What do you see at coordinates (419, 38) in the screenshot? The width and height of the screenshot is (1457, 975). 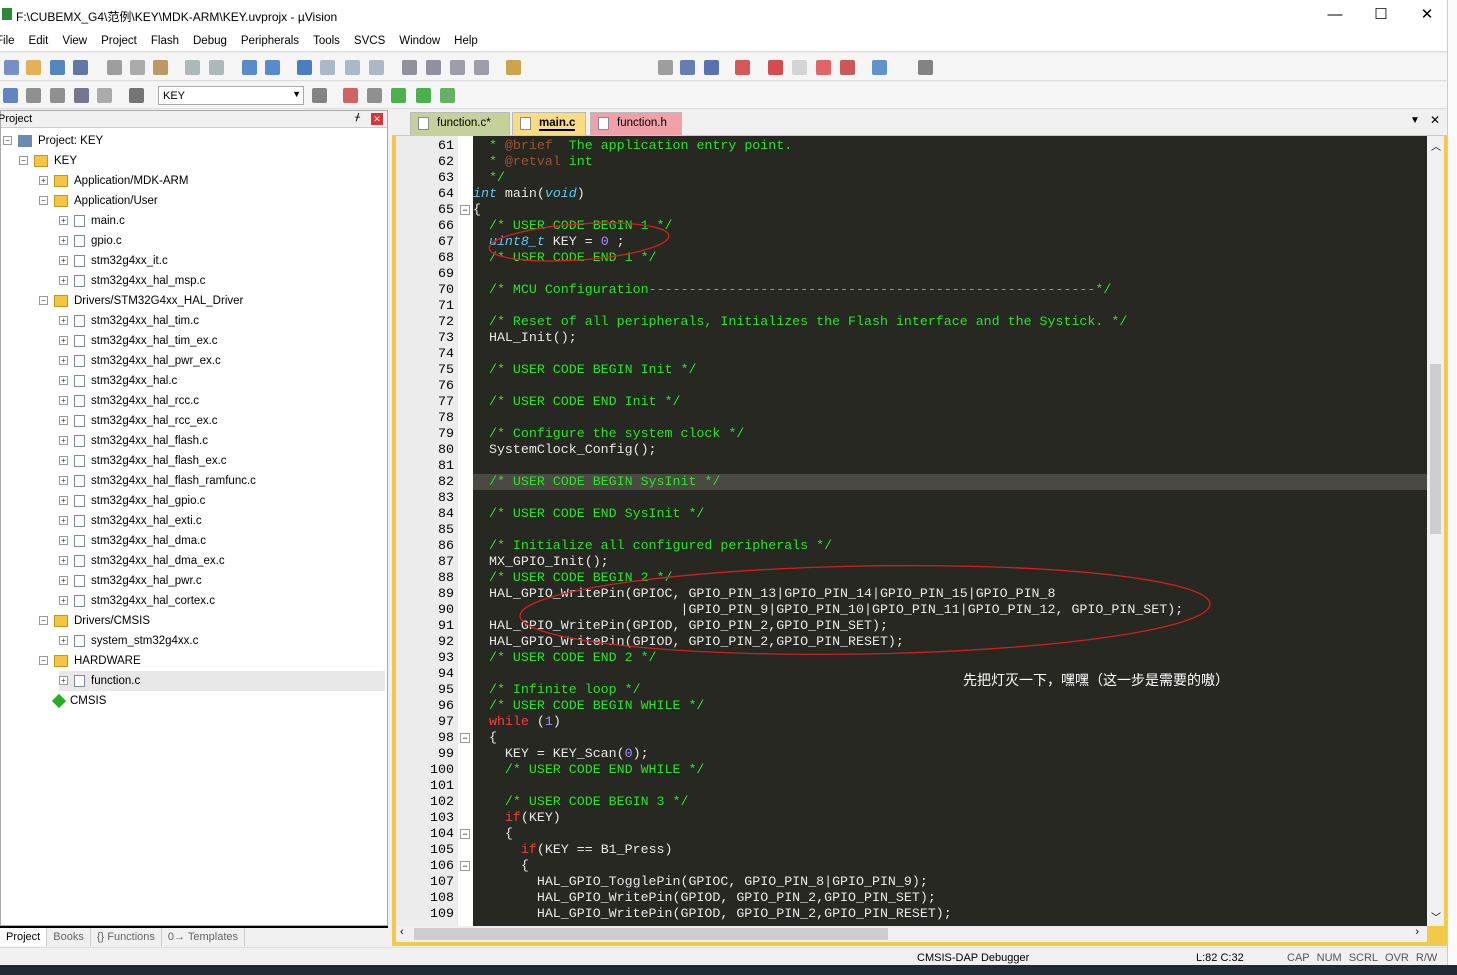 I see `menu-window: Window` at bounding box center [419, 38].